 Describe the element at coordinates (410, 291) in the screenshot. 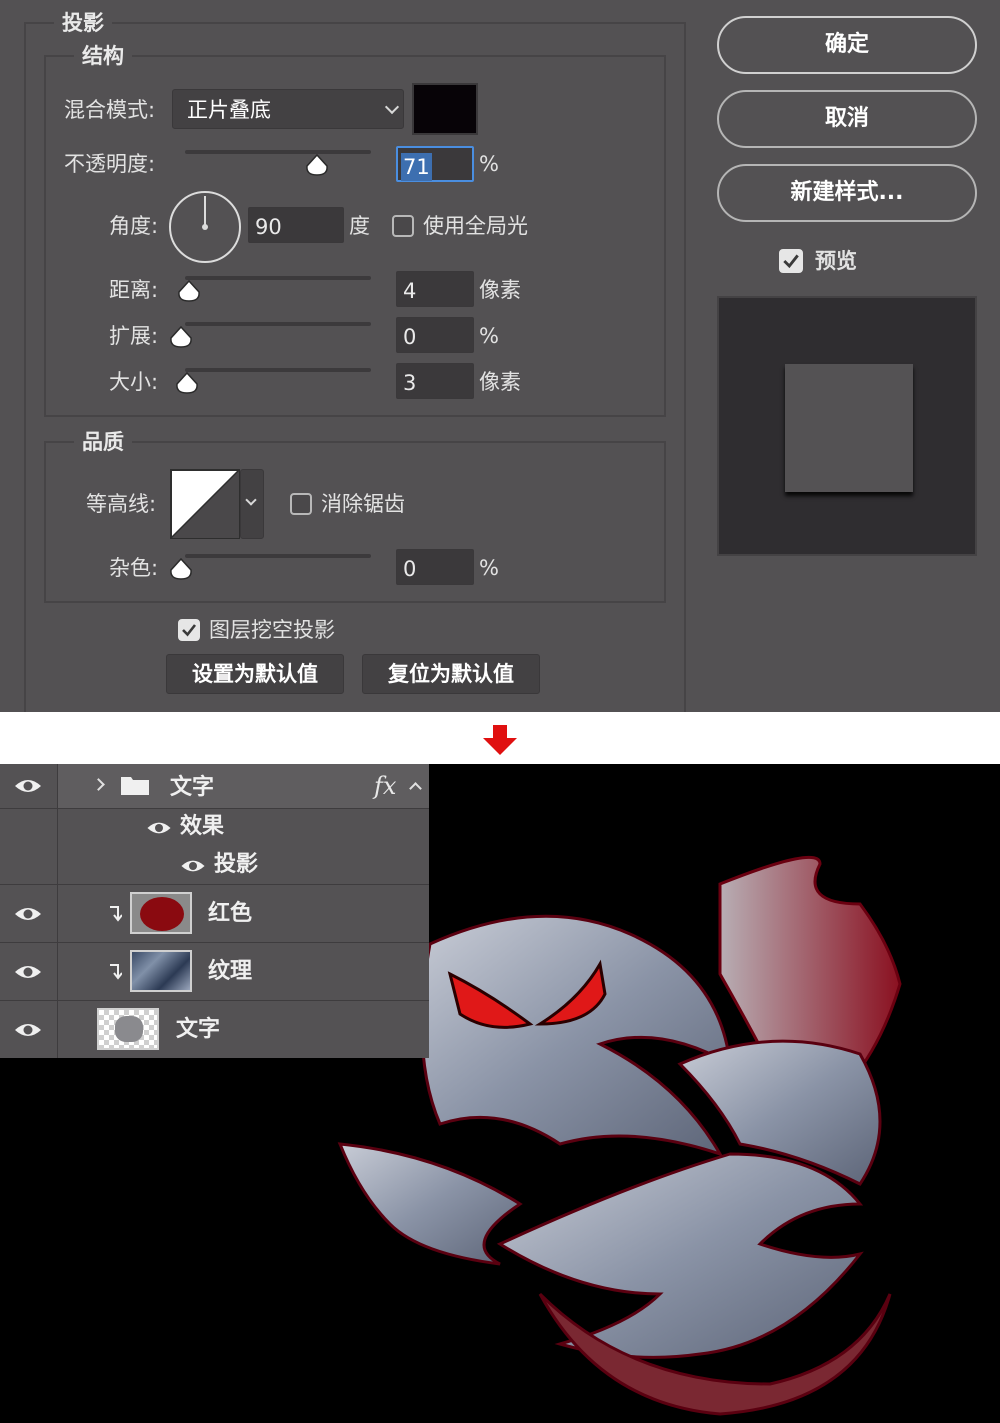

I see `distance-value: 4` at that location.